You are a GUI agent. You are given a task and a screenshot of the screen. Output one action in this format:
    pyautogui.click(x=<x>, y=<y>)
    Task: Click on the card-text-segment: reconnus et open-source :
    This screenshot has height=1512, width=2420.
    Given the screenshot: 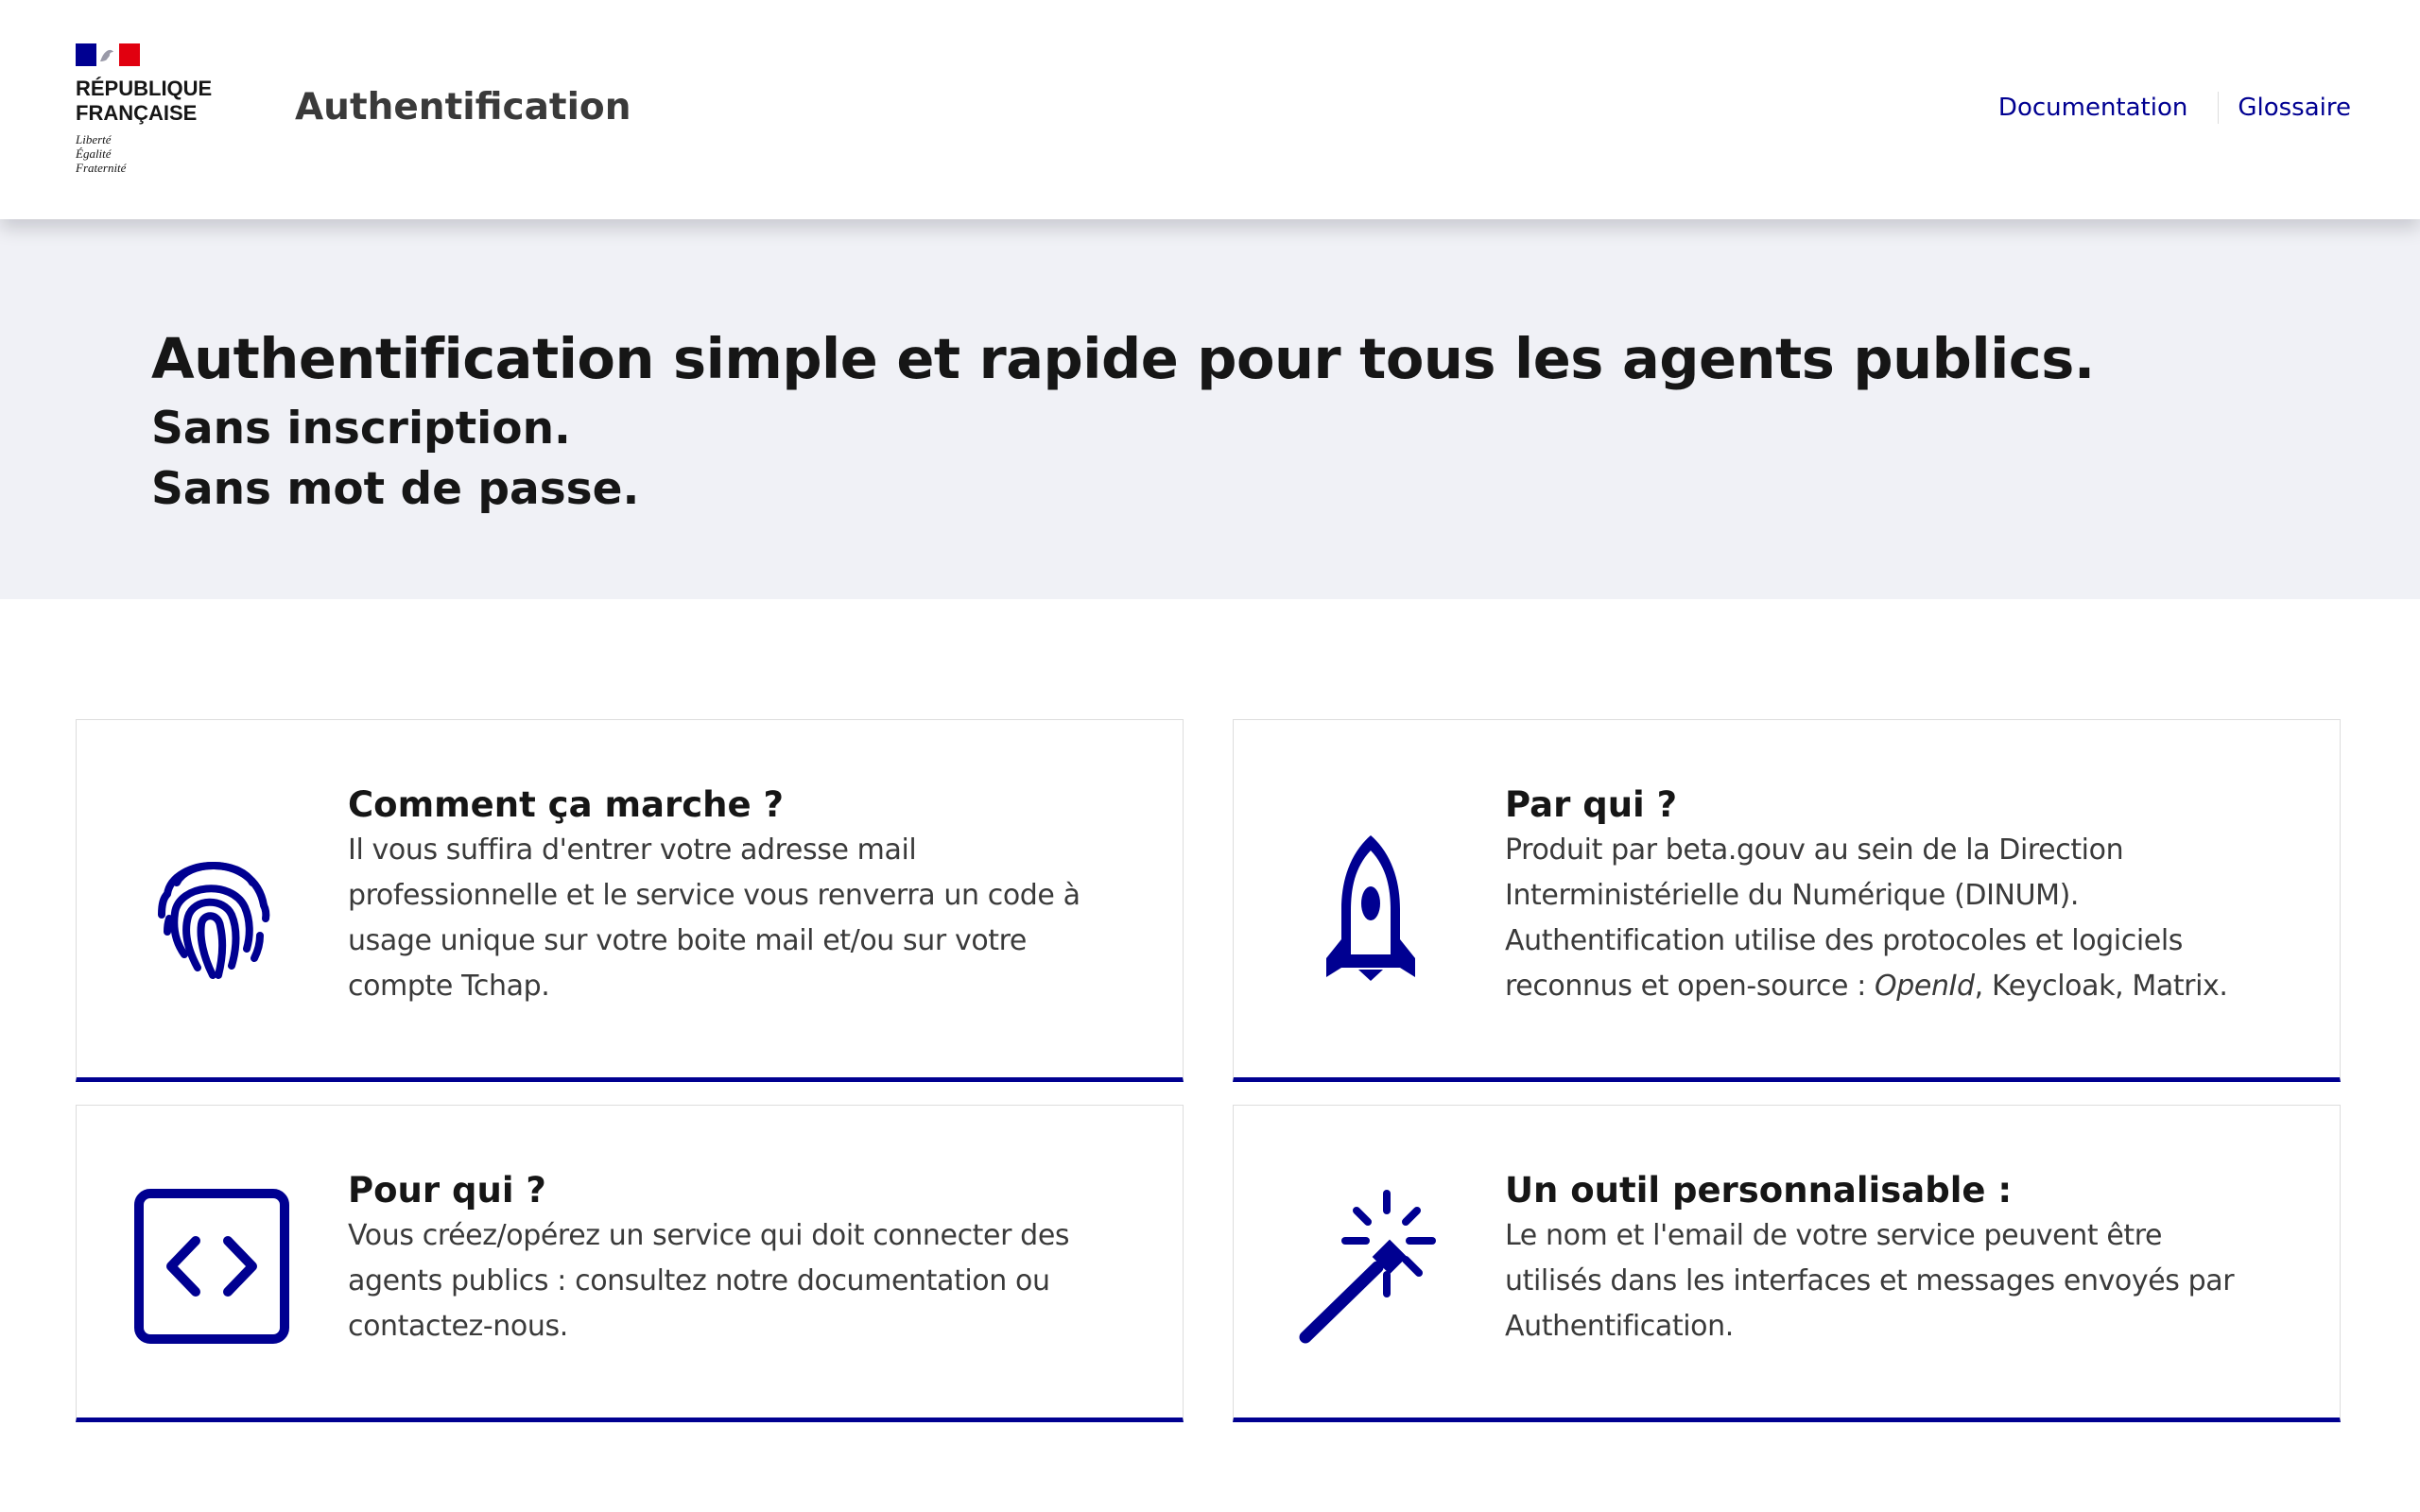 What is the action you would take?
    pyautogui.click(x=1690, y=986)
    